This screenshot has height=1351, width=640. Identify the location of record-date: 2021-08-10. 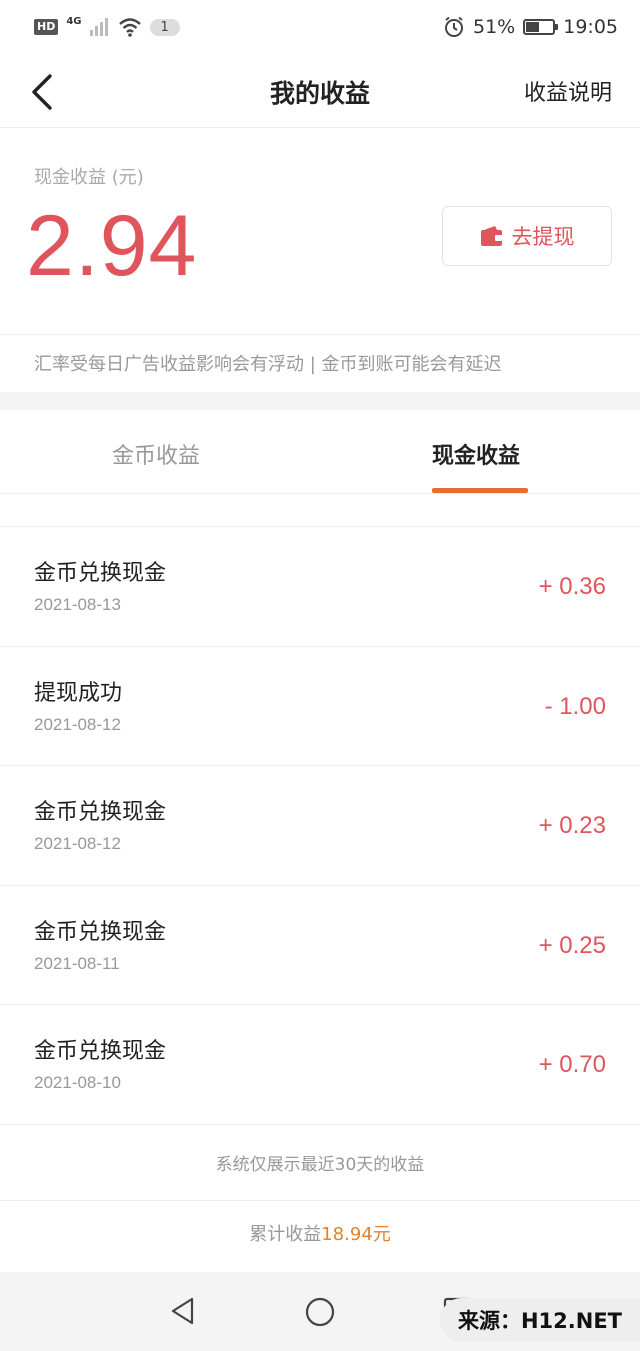
(77, 1082).